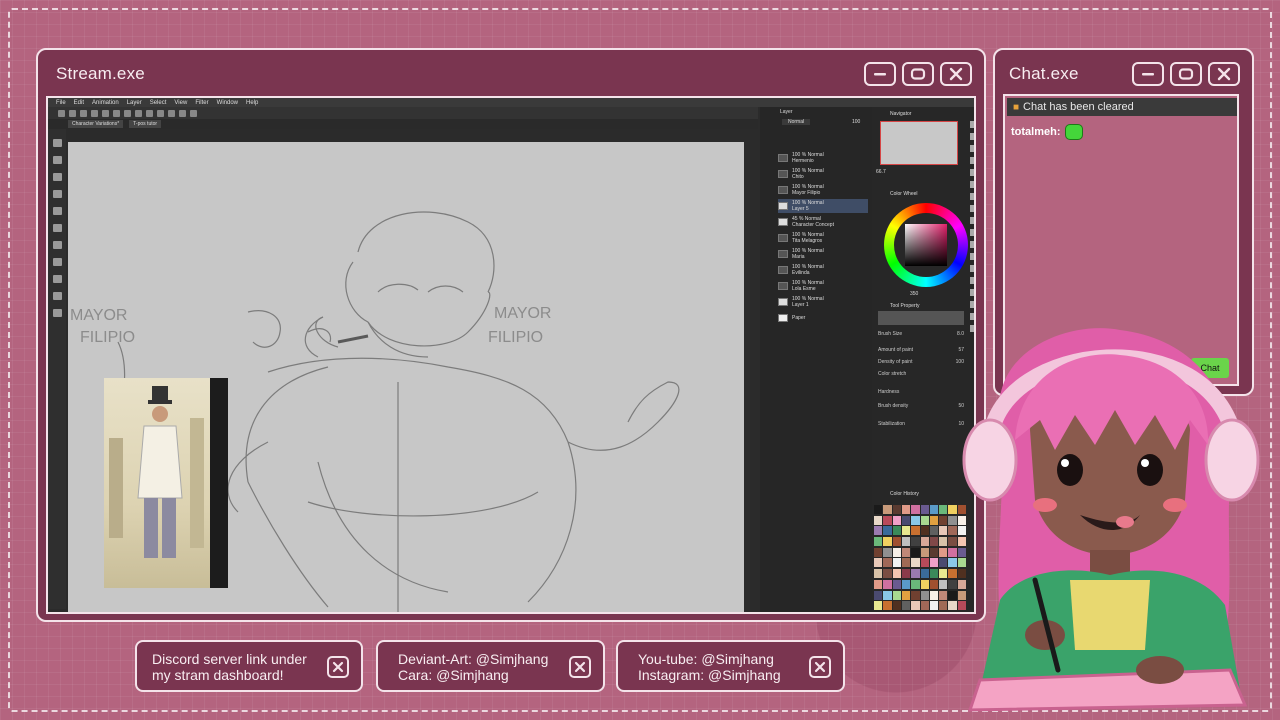 This screenshot has height=720, width=1280. What do you see at coordinates (823, 190) in the screenshot?
I see `layer-row: 100 % Normal Mayor Filipio` at bounding box center [823, 190].